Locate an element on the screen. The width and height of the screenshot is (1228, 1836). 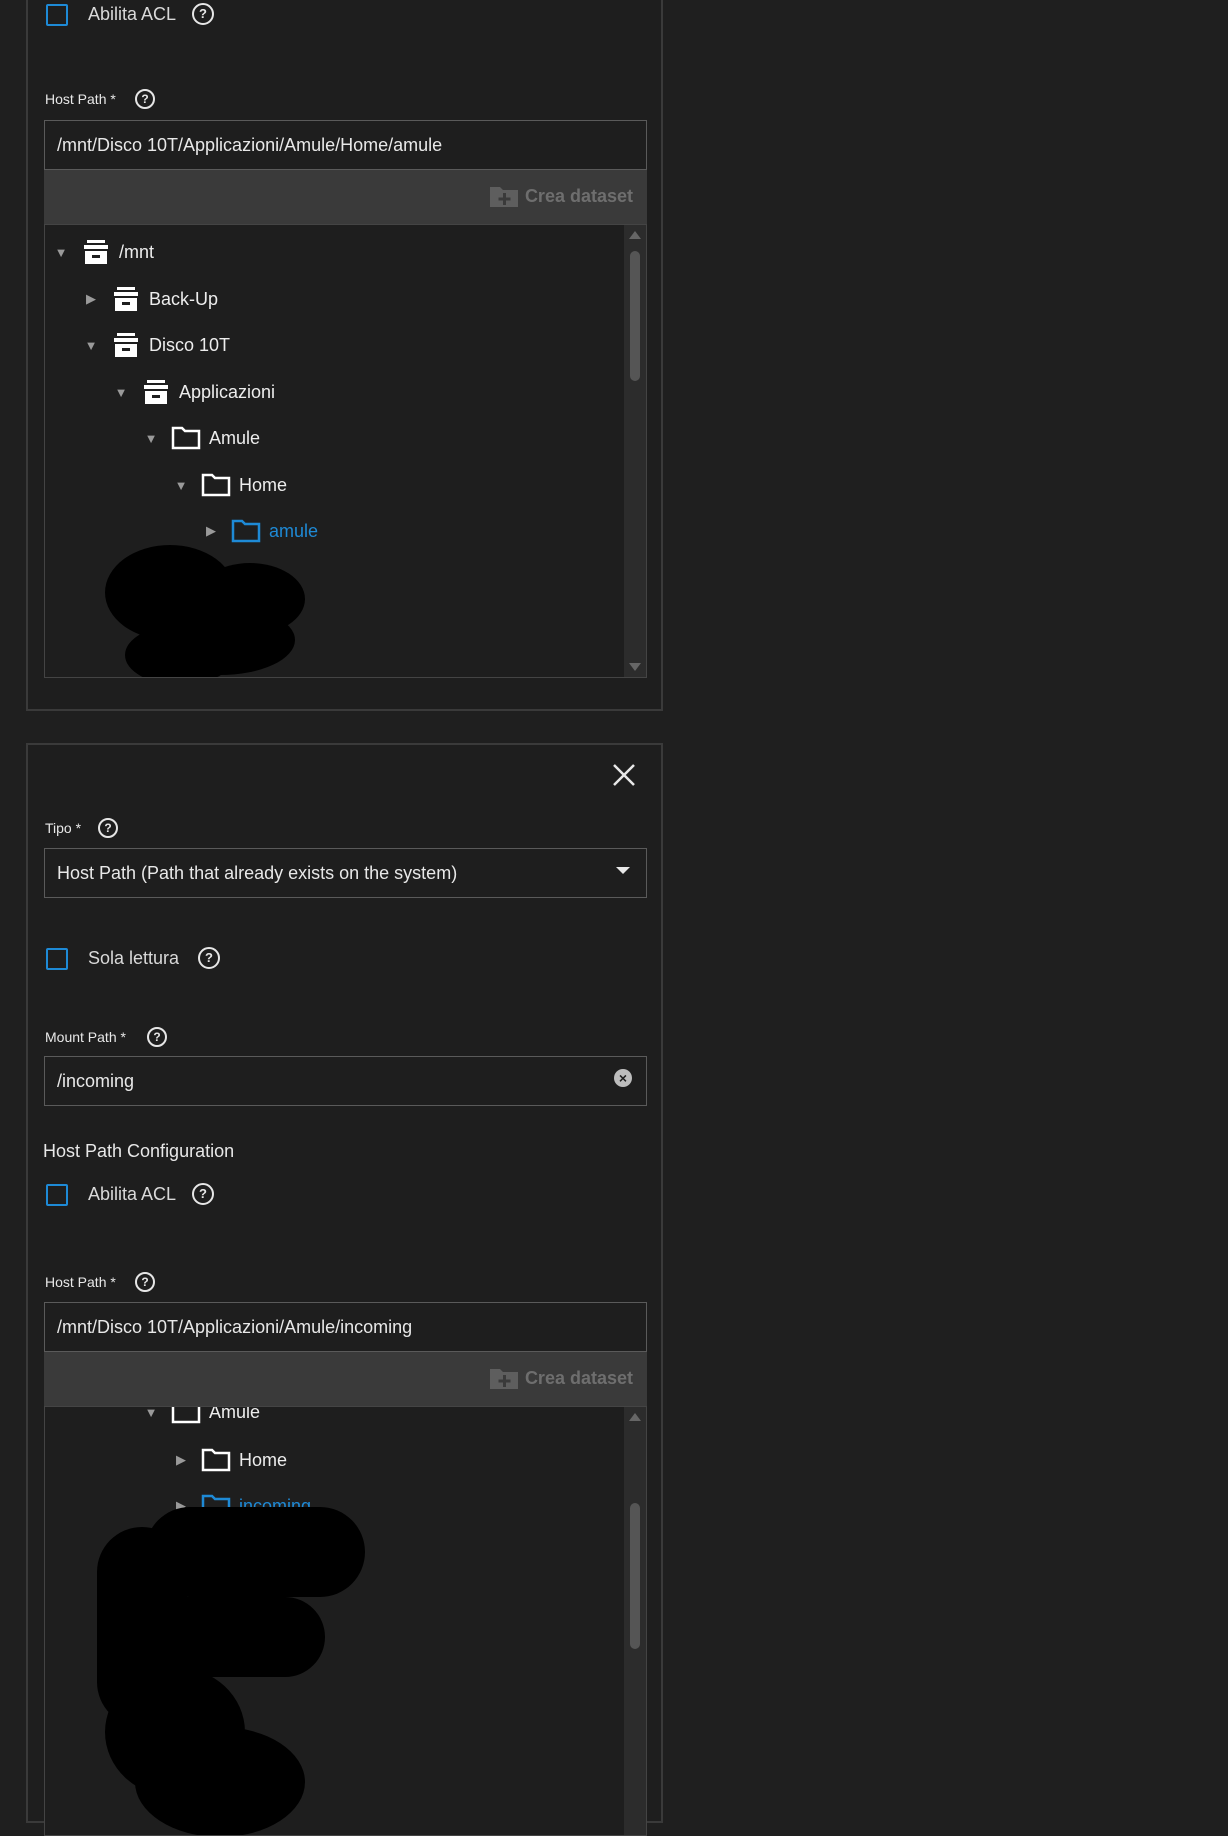
tree-node-amule-selected: ▶ amule is located at coordinates (259, 531).